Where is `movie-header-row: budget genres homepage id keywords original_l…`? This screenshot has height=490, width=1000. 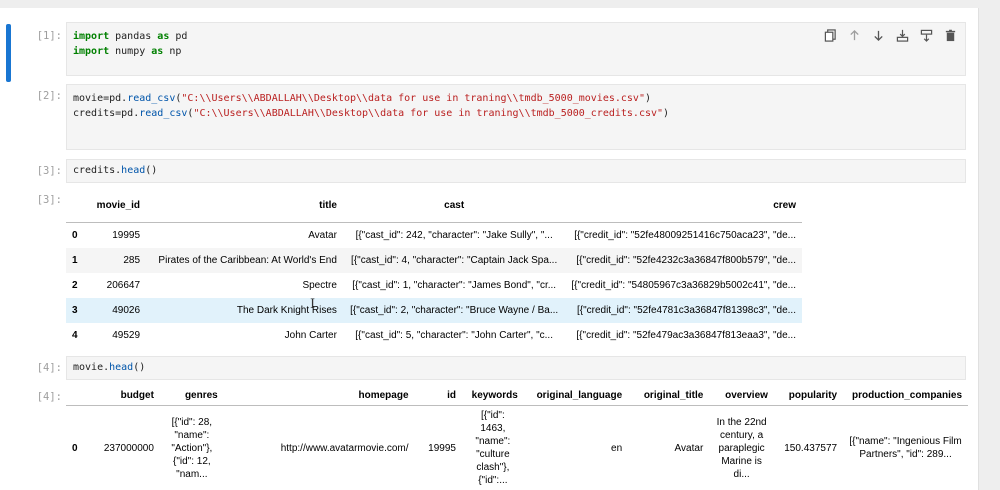
movie-header-row: budget genres homepage id keywords original_l… is located at coordinates (517, 396).